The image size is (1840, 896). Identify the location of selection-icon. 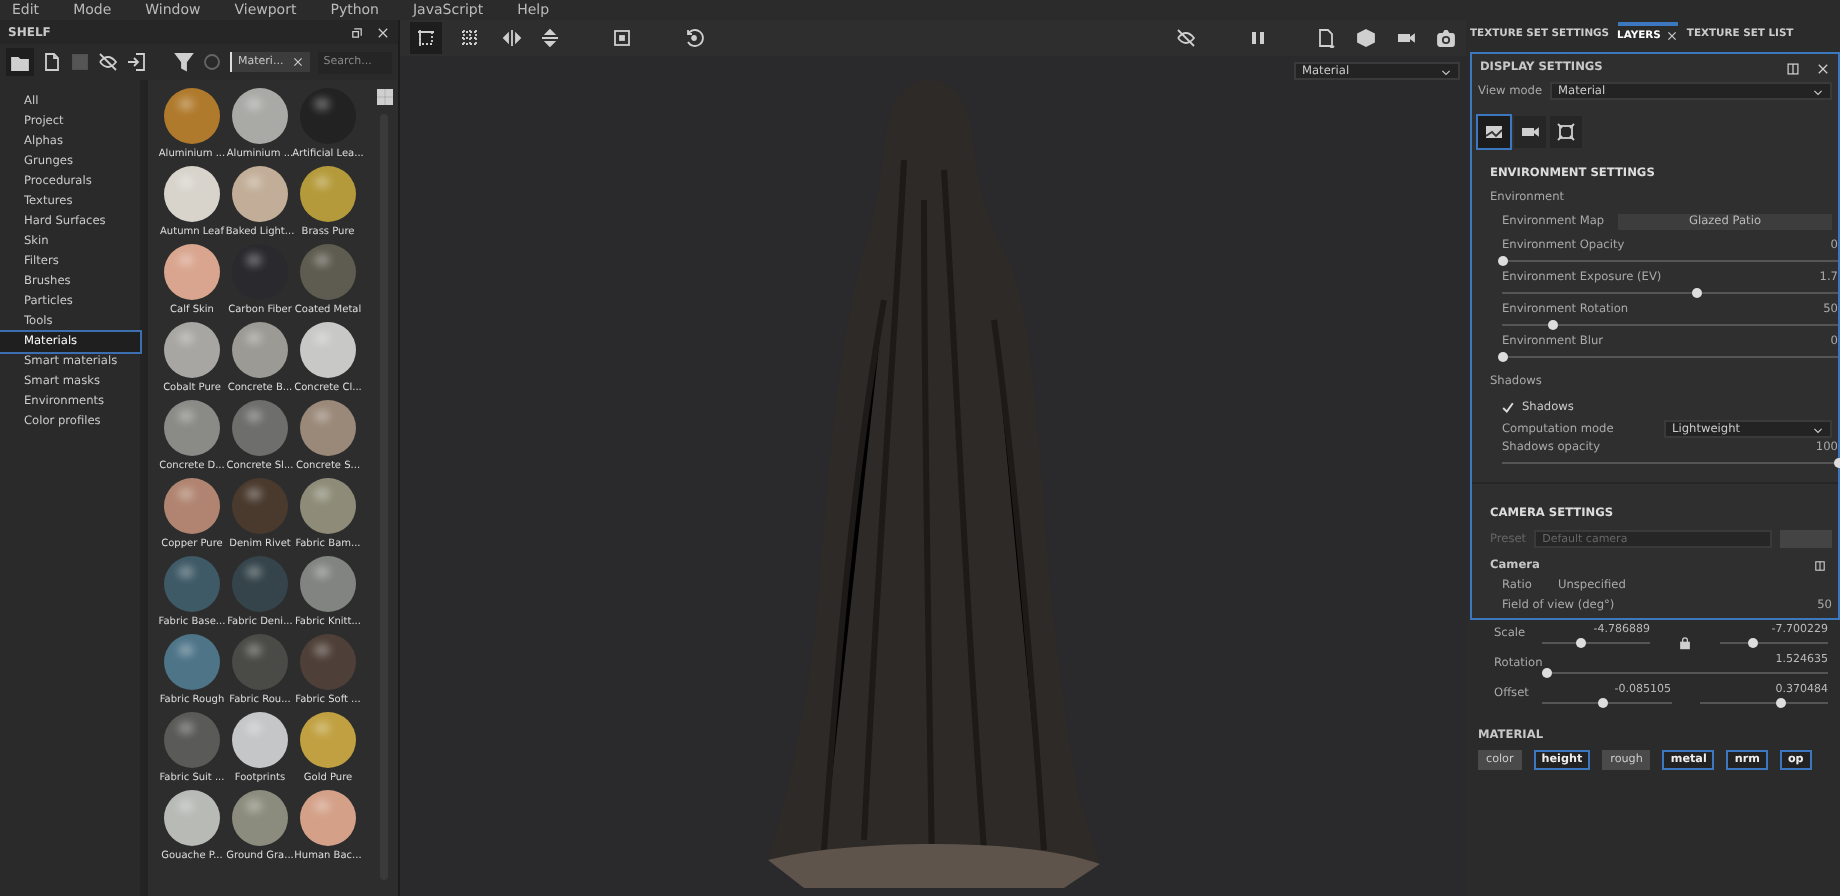
(426, 38).